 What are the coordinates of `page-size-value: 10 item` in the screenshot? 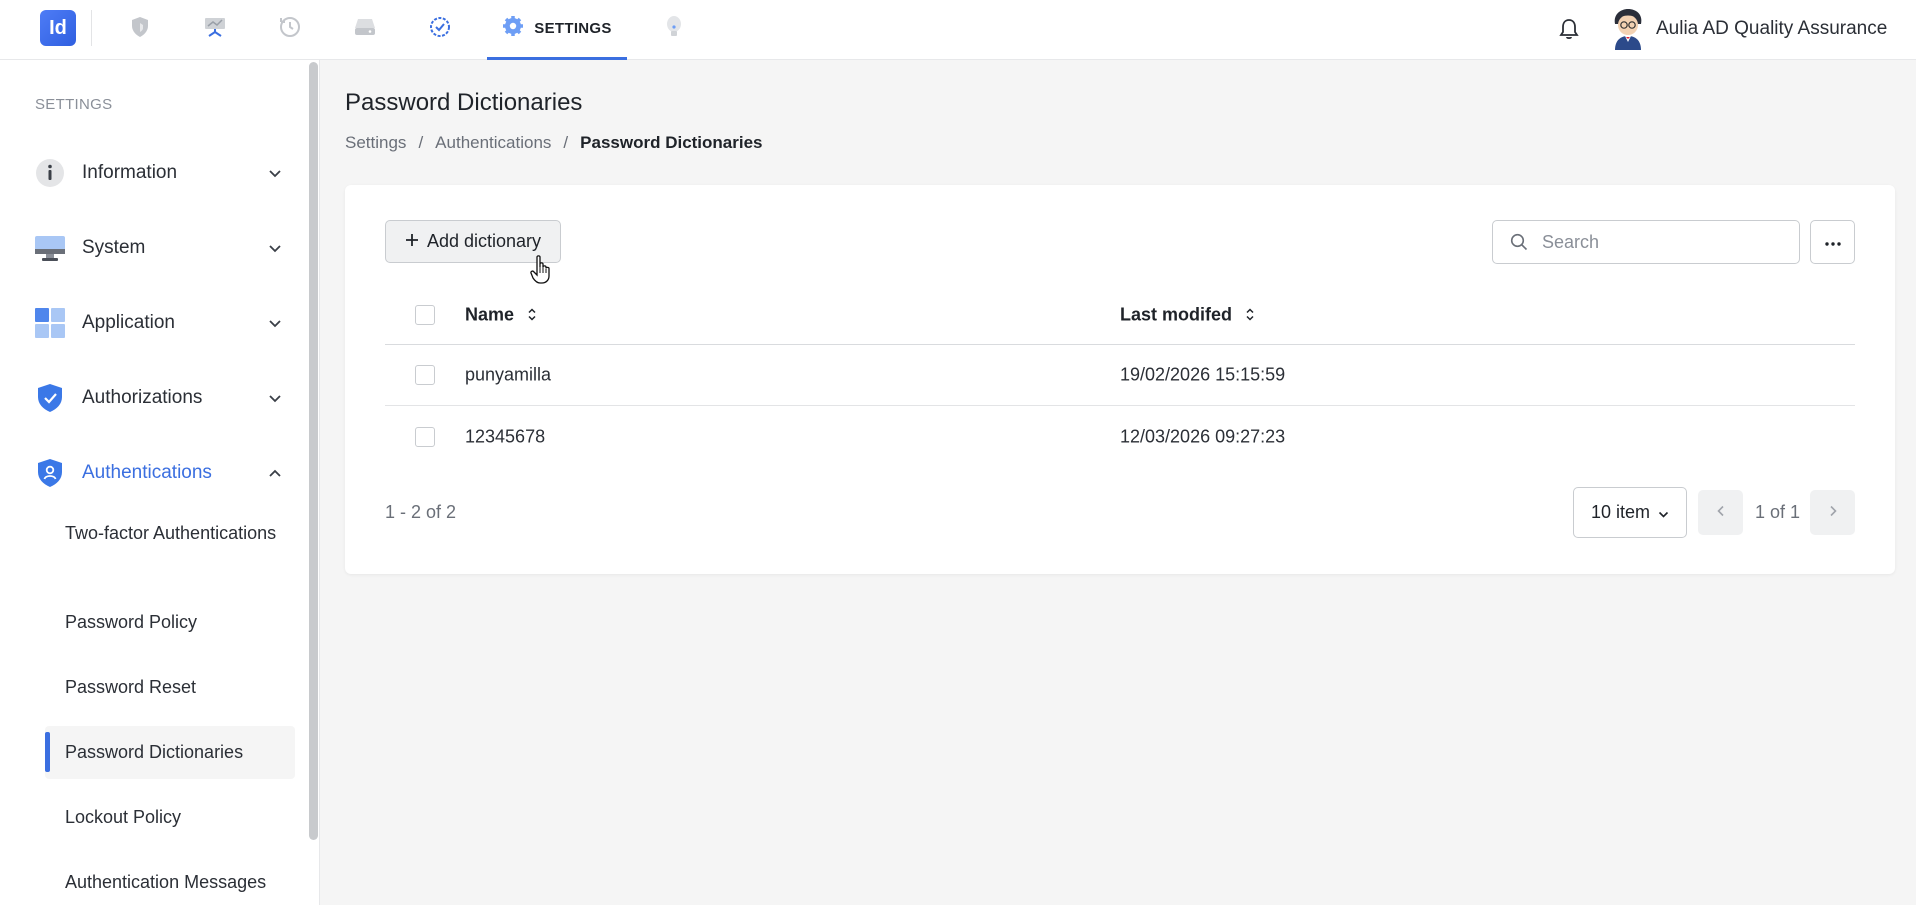 It's located at (1620, 512).